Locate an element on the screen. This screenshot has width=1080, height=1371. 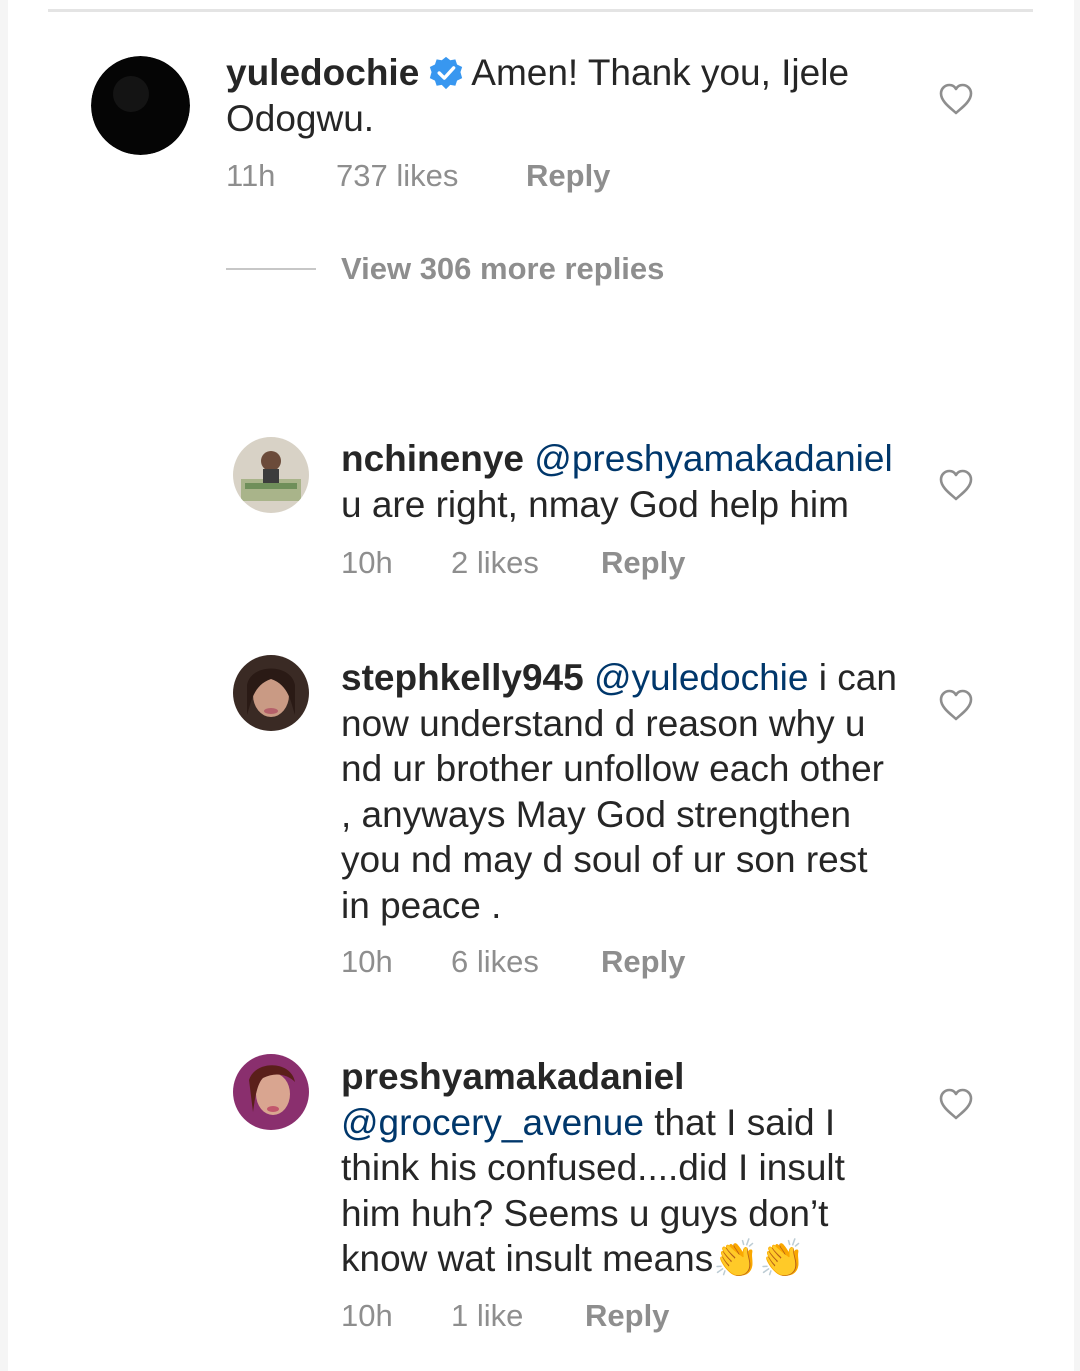
comment-text: u are right, nmay God help him is located at coordinates (595, 504).